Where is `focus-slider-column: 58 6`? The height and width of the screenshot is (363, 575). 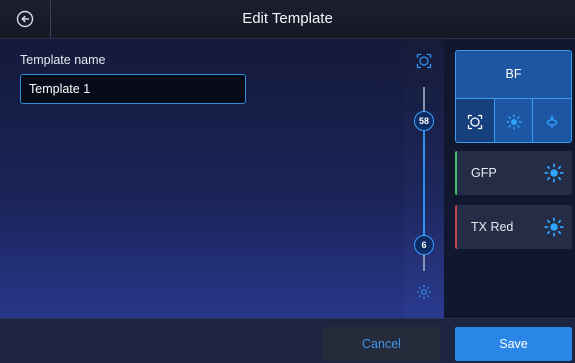
focus-slider-column: 58 6 is located at coordinates (424, 178).